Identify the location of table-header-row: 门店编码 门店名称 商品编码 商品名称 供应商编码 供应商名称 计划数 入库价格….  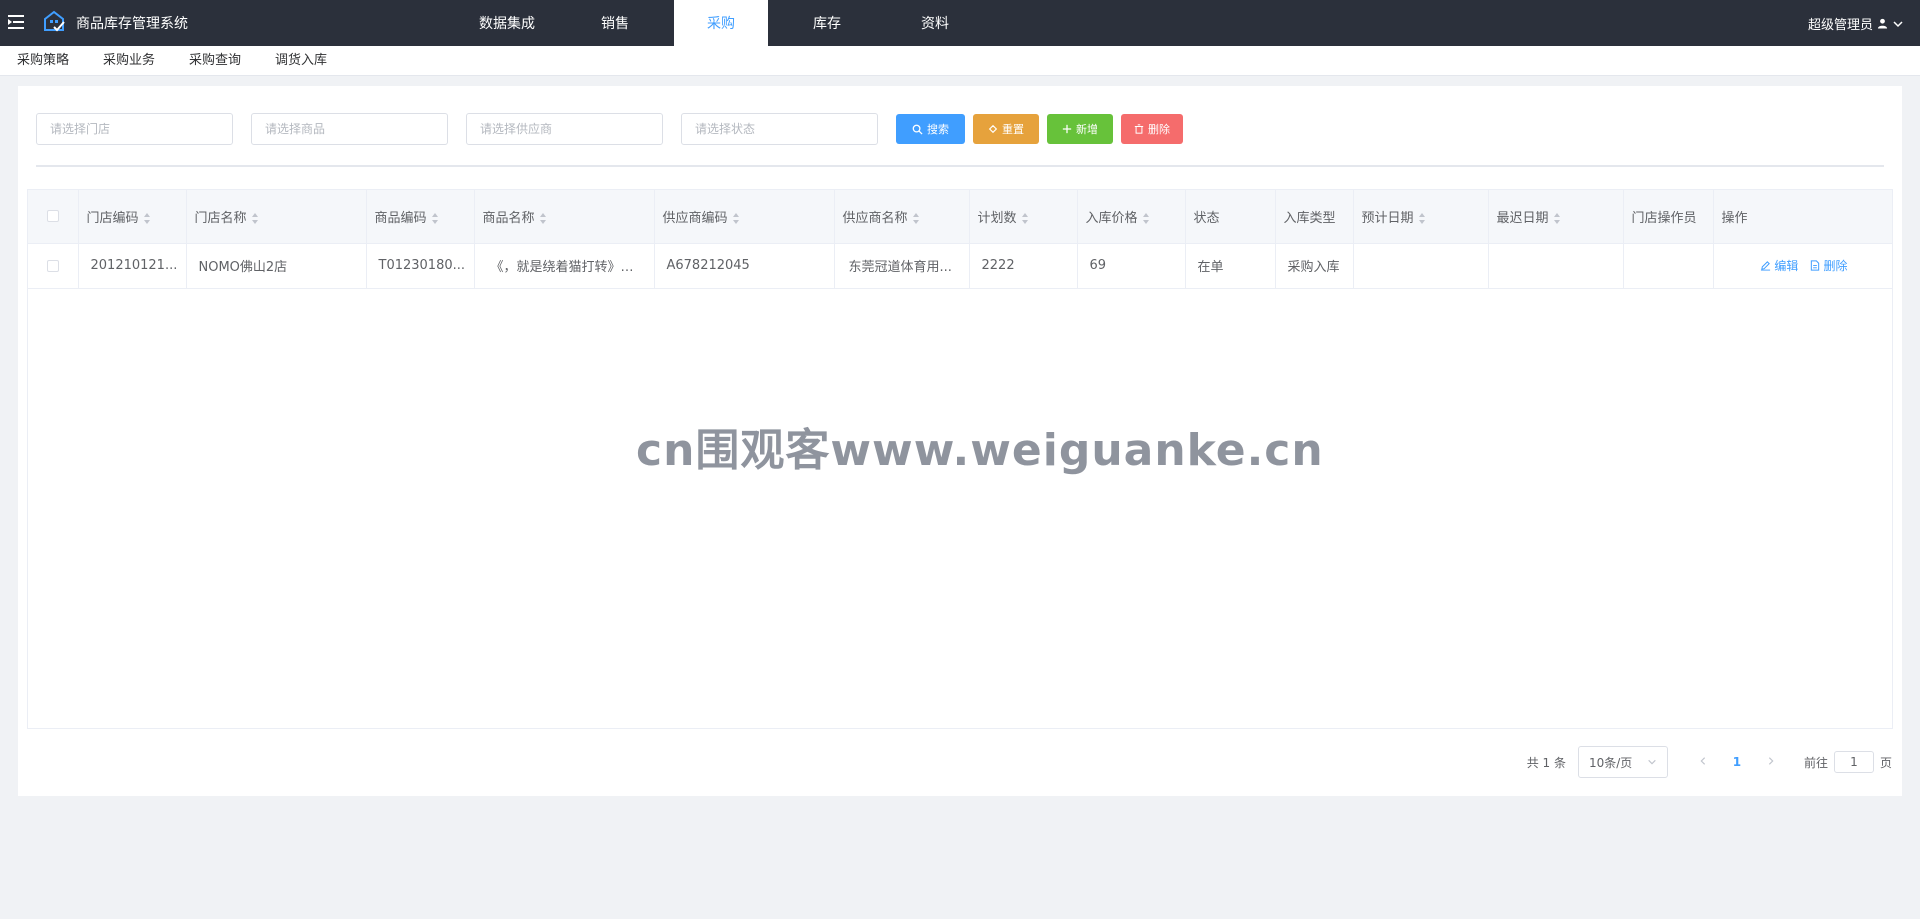
(960, 217).